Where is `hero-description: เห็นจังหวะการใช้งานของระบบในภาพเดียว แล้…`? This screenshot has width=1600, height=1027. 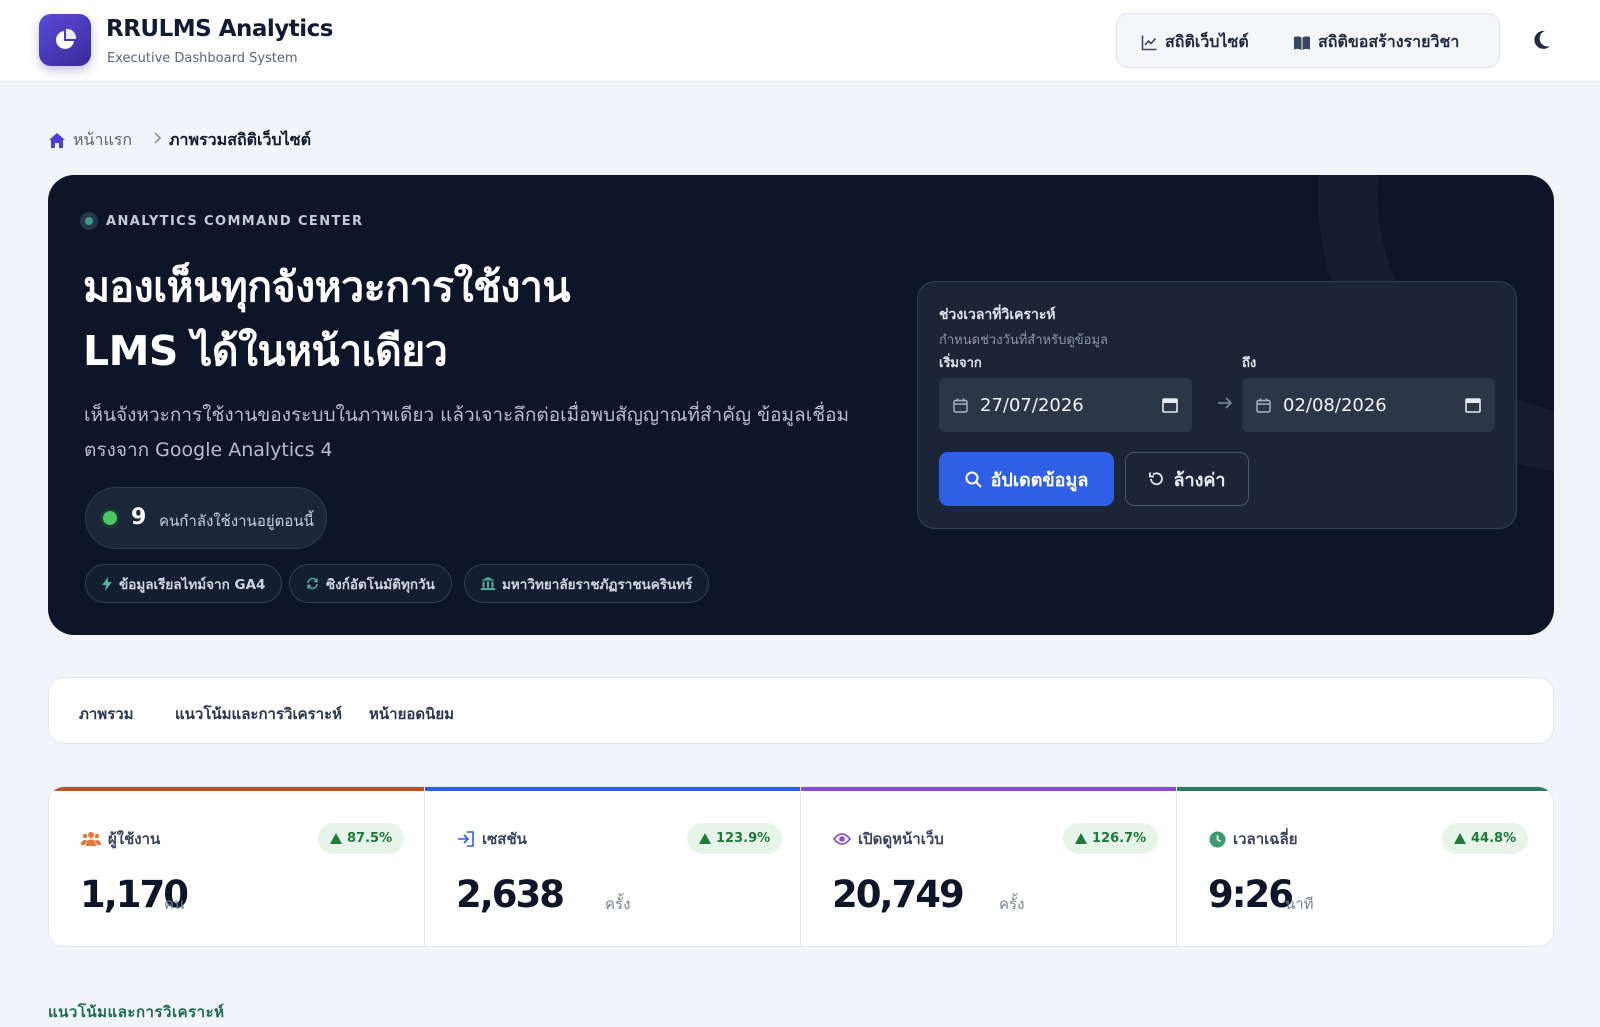 hero-description: เห็นจังหวะการใช้งานของระบบในภาพเดียว แล้… is located at coordinates (467, 432).